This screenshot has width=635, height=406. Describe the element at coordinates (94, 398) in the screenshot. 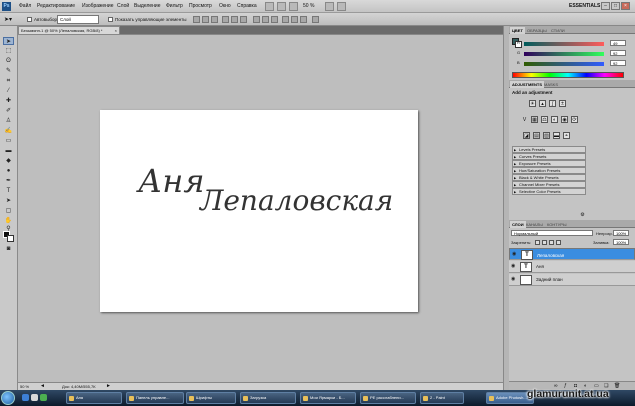

I see `taskbar-button: Аня` at that location.